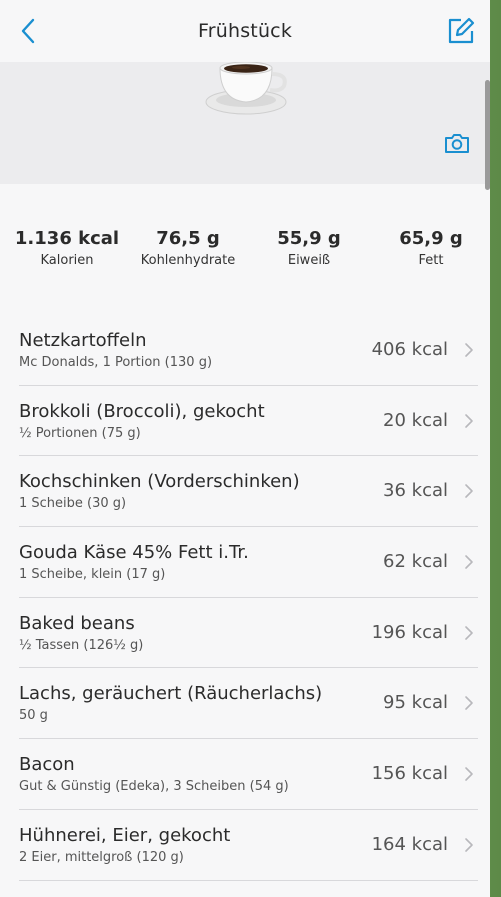 Image resolution: width=501 pixels, height=897 pixels. I want to click on food-item: Baked beans ½ Tassen (126½ g) 196 kcal, so click(248, 633).